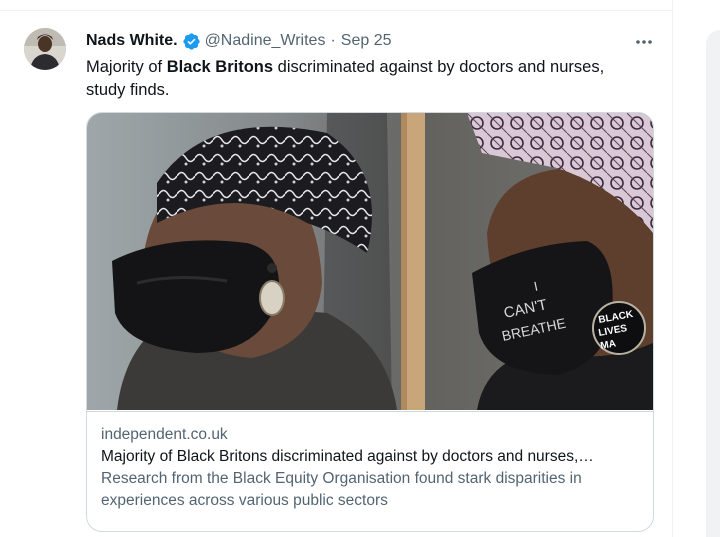 This screenshot has height=537, width=720. I want to click on column-divider, so click(672, 268).